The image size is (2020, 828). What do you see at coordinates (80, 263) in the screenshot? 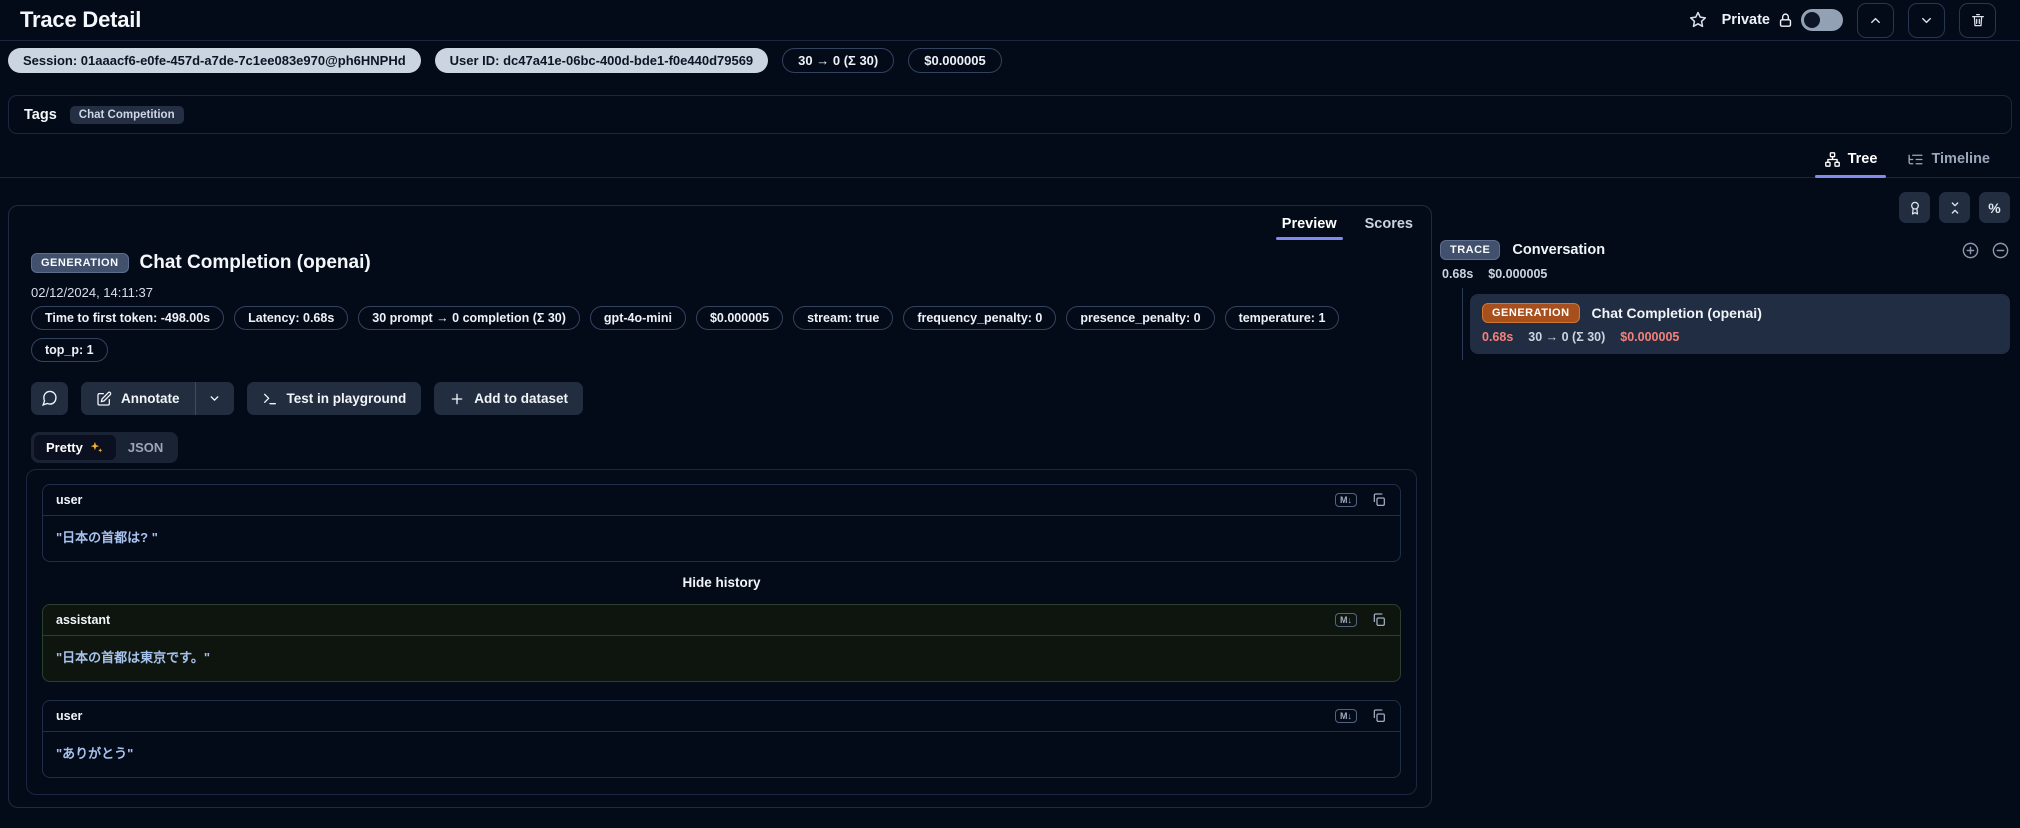
I see `generation-type-badge: GENERATION` at bounding box center [80, 263].